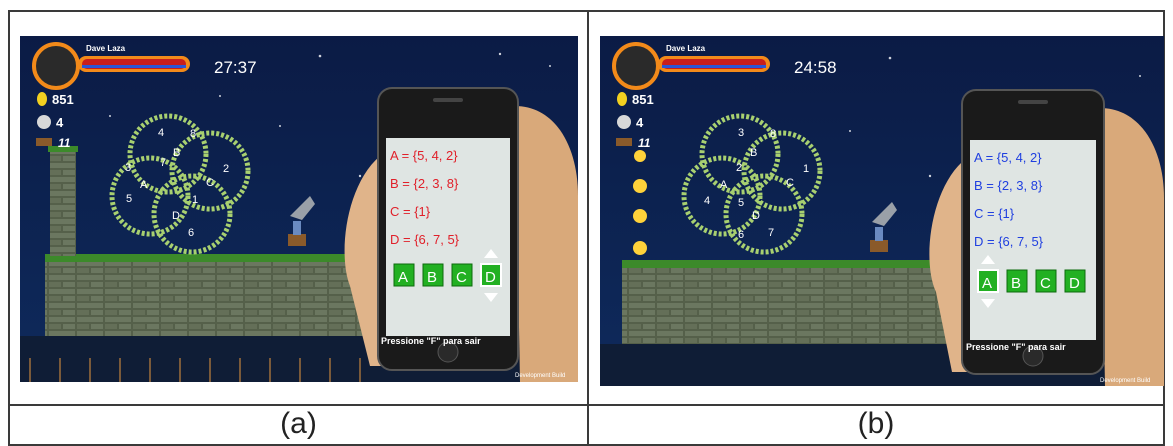 This screenshot has height=446, width=1173. Describe the element at coordinates (540, 376) in the screenshot. I see `watermark-a: Development Build` at that location.